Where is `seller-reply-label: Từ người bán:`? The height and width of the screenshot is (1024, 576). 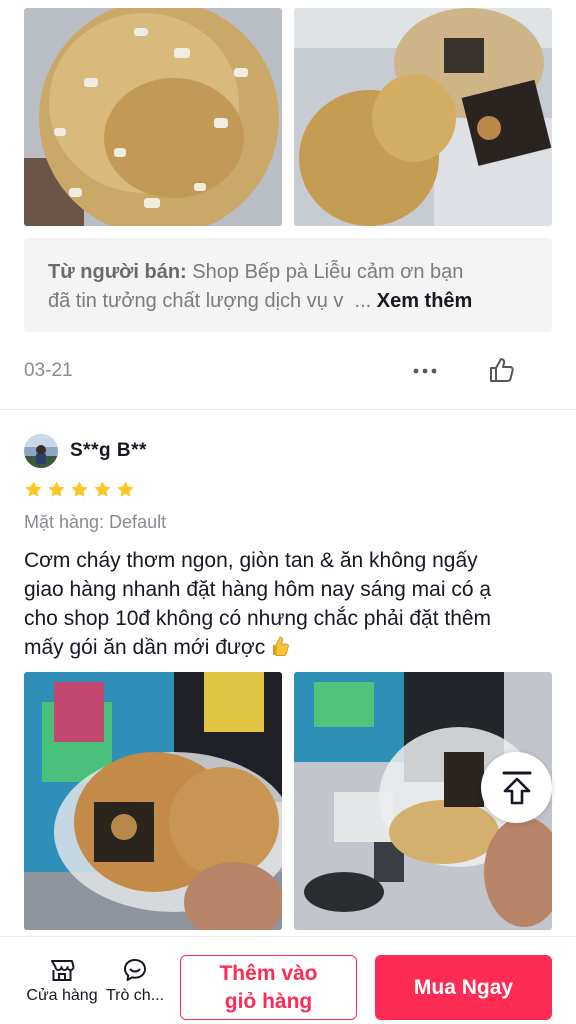
seller-reply-label: Từ người bán: is located at coordinates (117, 272).